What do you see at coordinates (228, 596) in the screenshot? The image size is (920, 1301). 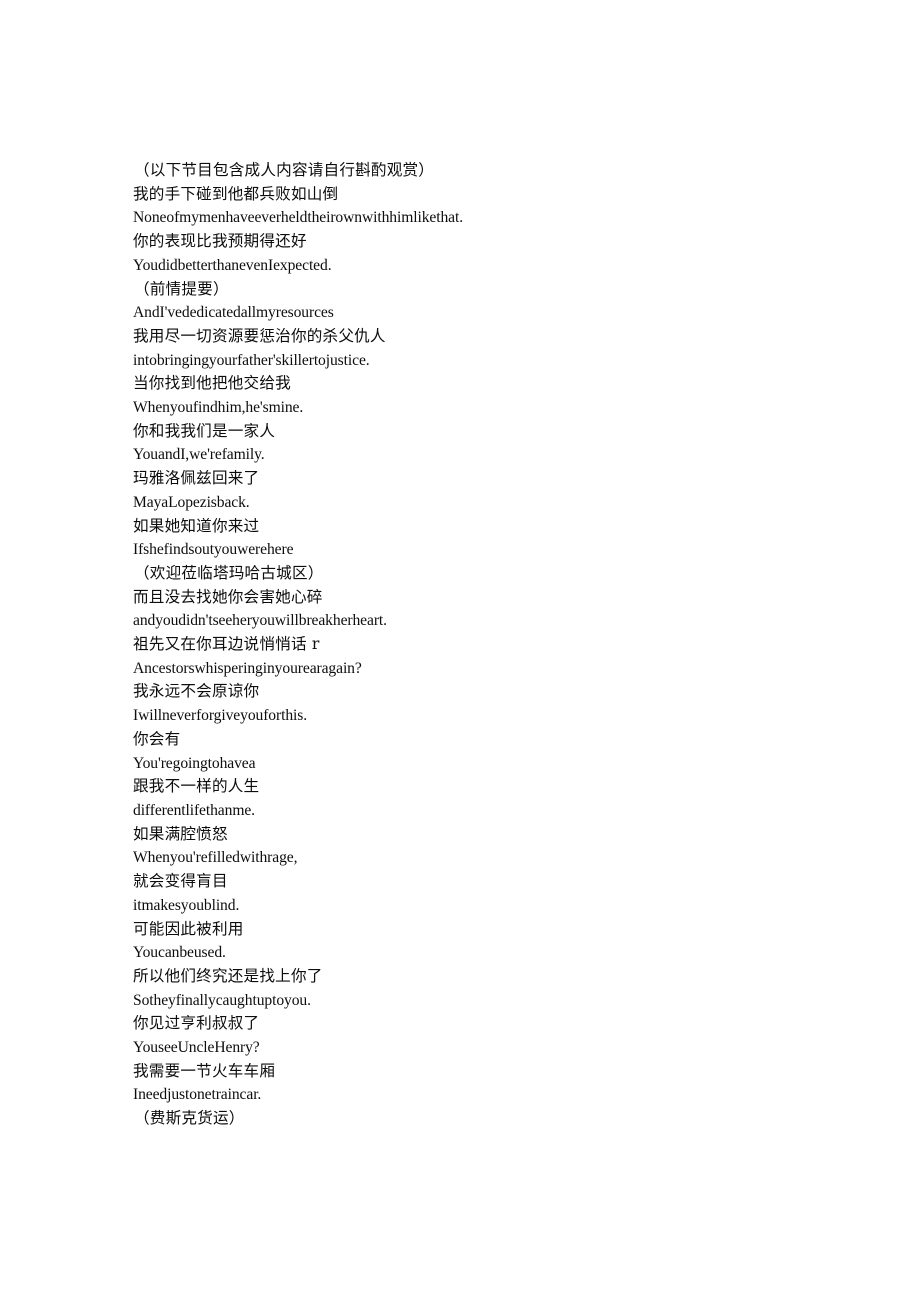 I see `transcript-line: 而且没去找她你会害她心碎` at bounding box center [228, 596].